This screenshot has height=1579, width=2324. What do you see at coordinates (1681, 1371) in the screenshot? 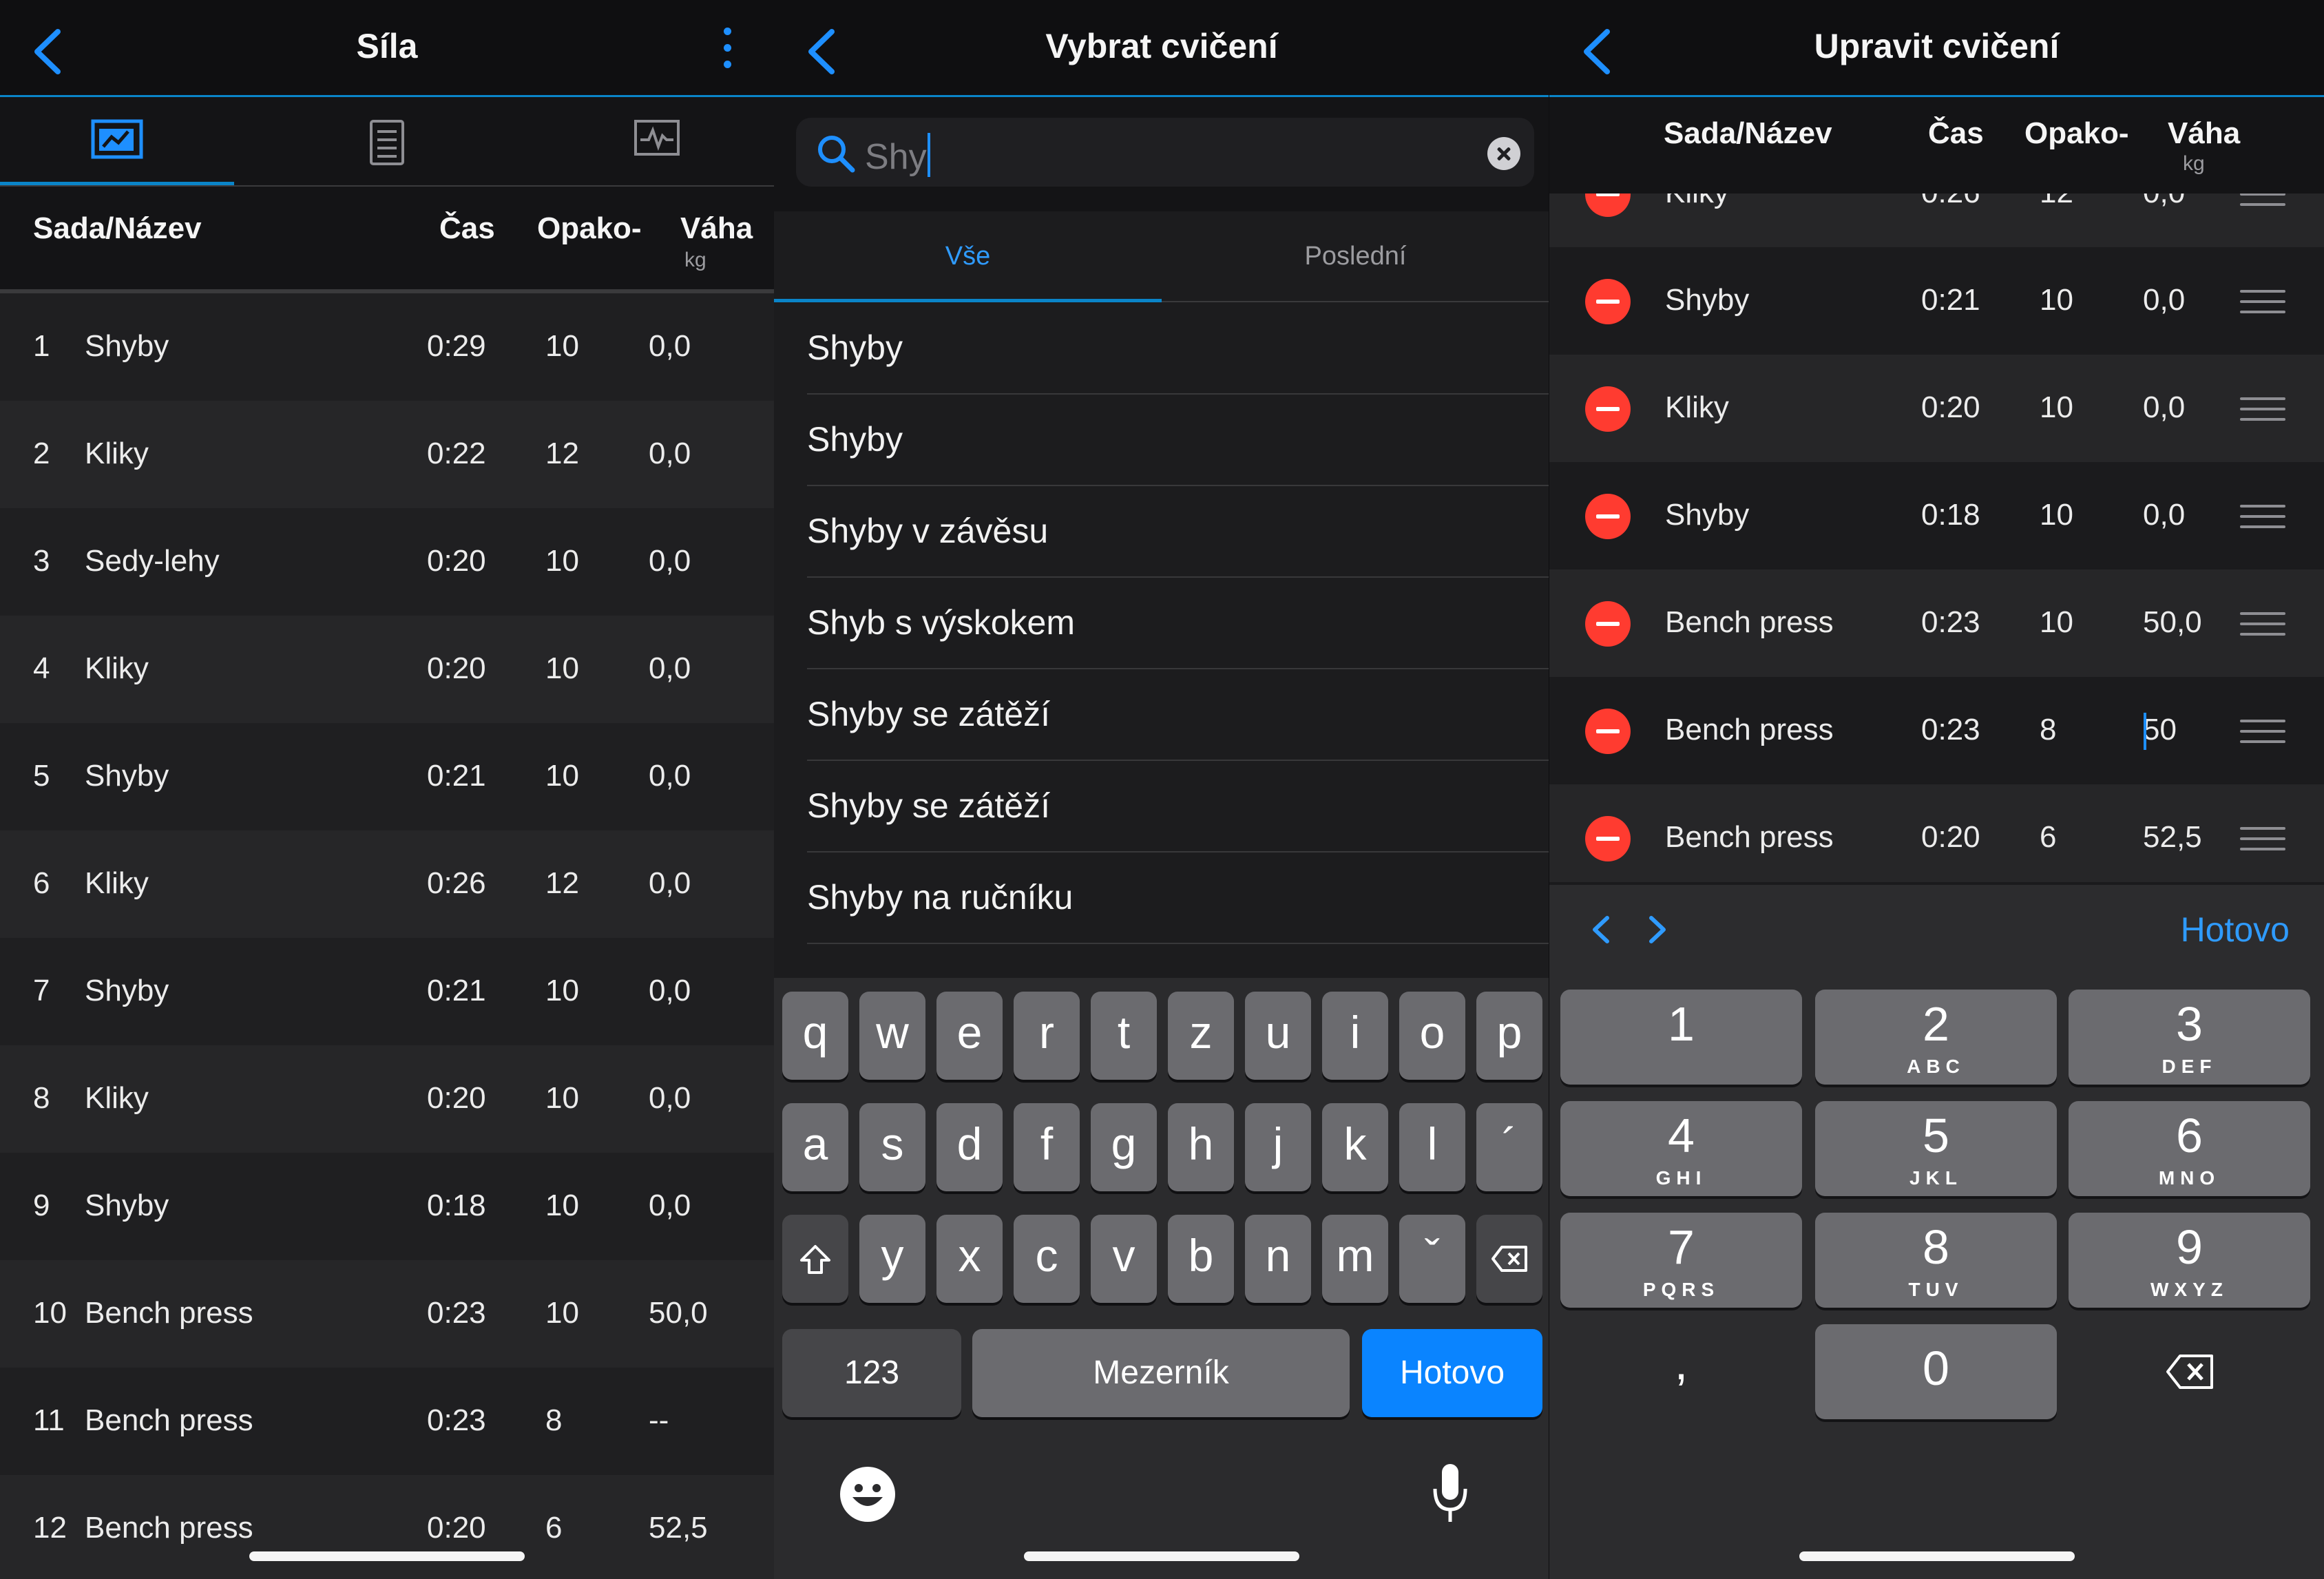
I see `numpad-key-comma: ,` at bounding box center [1681, 1371].